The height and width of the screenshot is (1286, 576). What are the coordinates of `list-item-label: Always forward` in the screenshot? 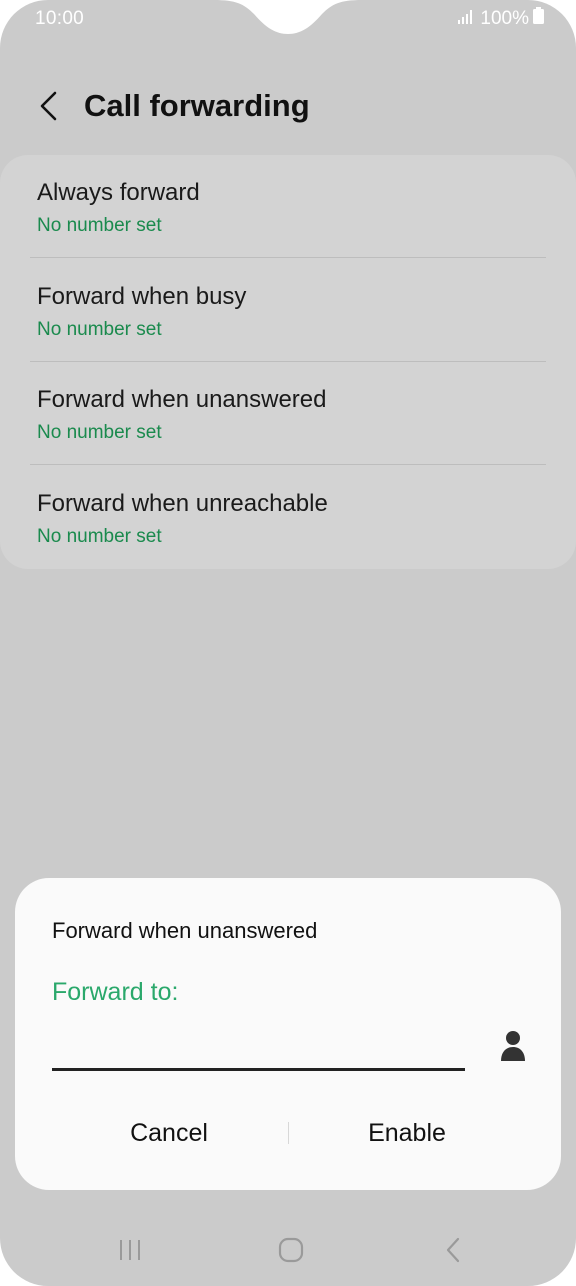 It's located at (118, 192).